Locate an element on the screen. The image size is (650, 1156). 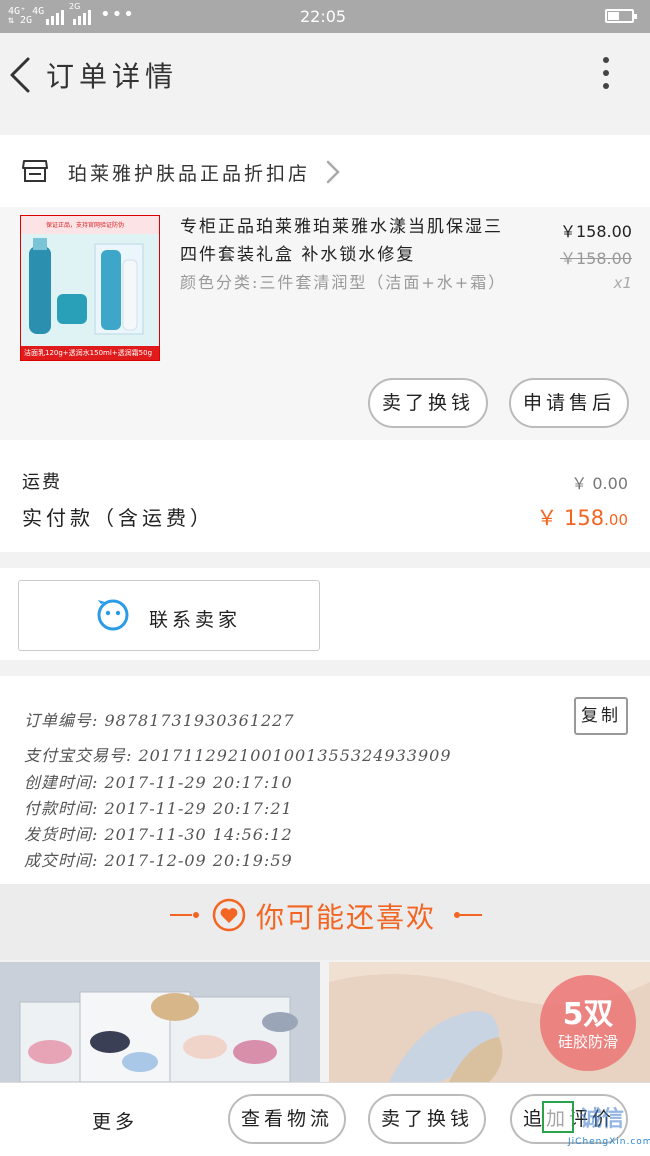
product-bottles-illustration is located at coordinates (90, 290).